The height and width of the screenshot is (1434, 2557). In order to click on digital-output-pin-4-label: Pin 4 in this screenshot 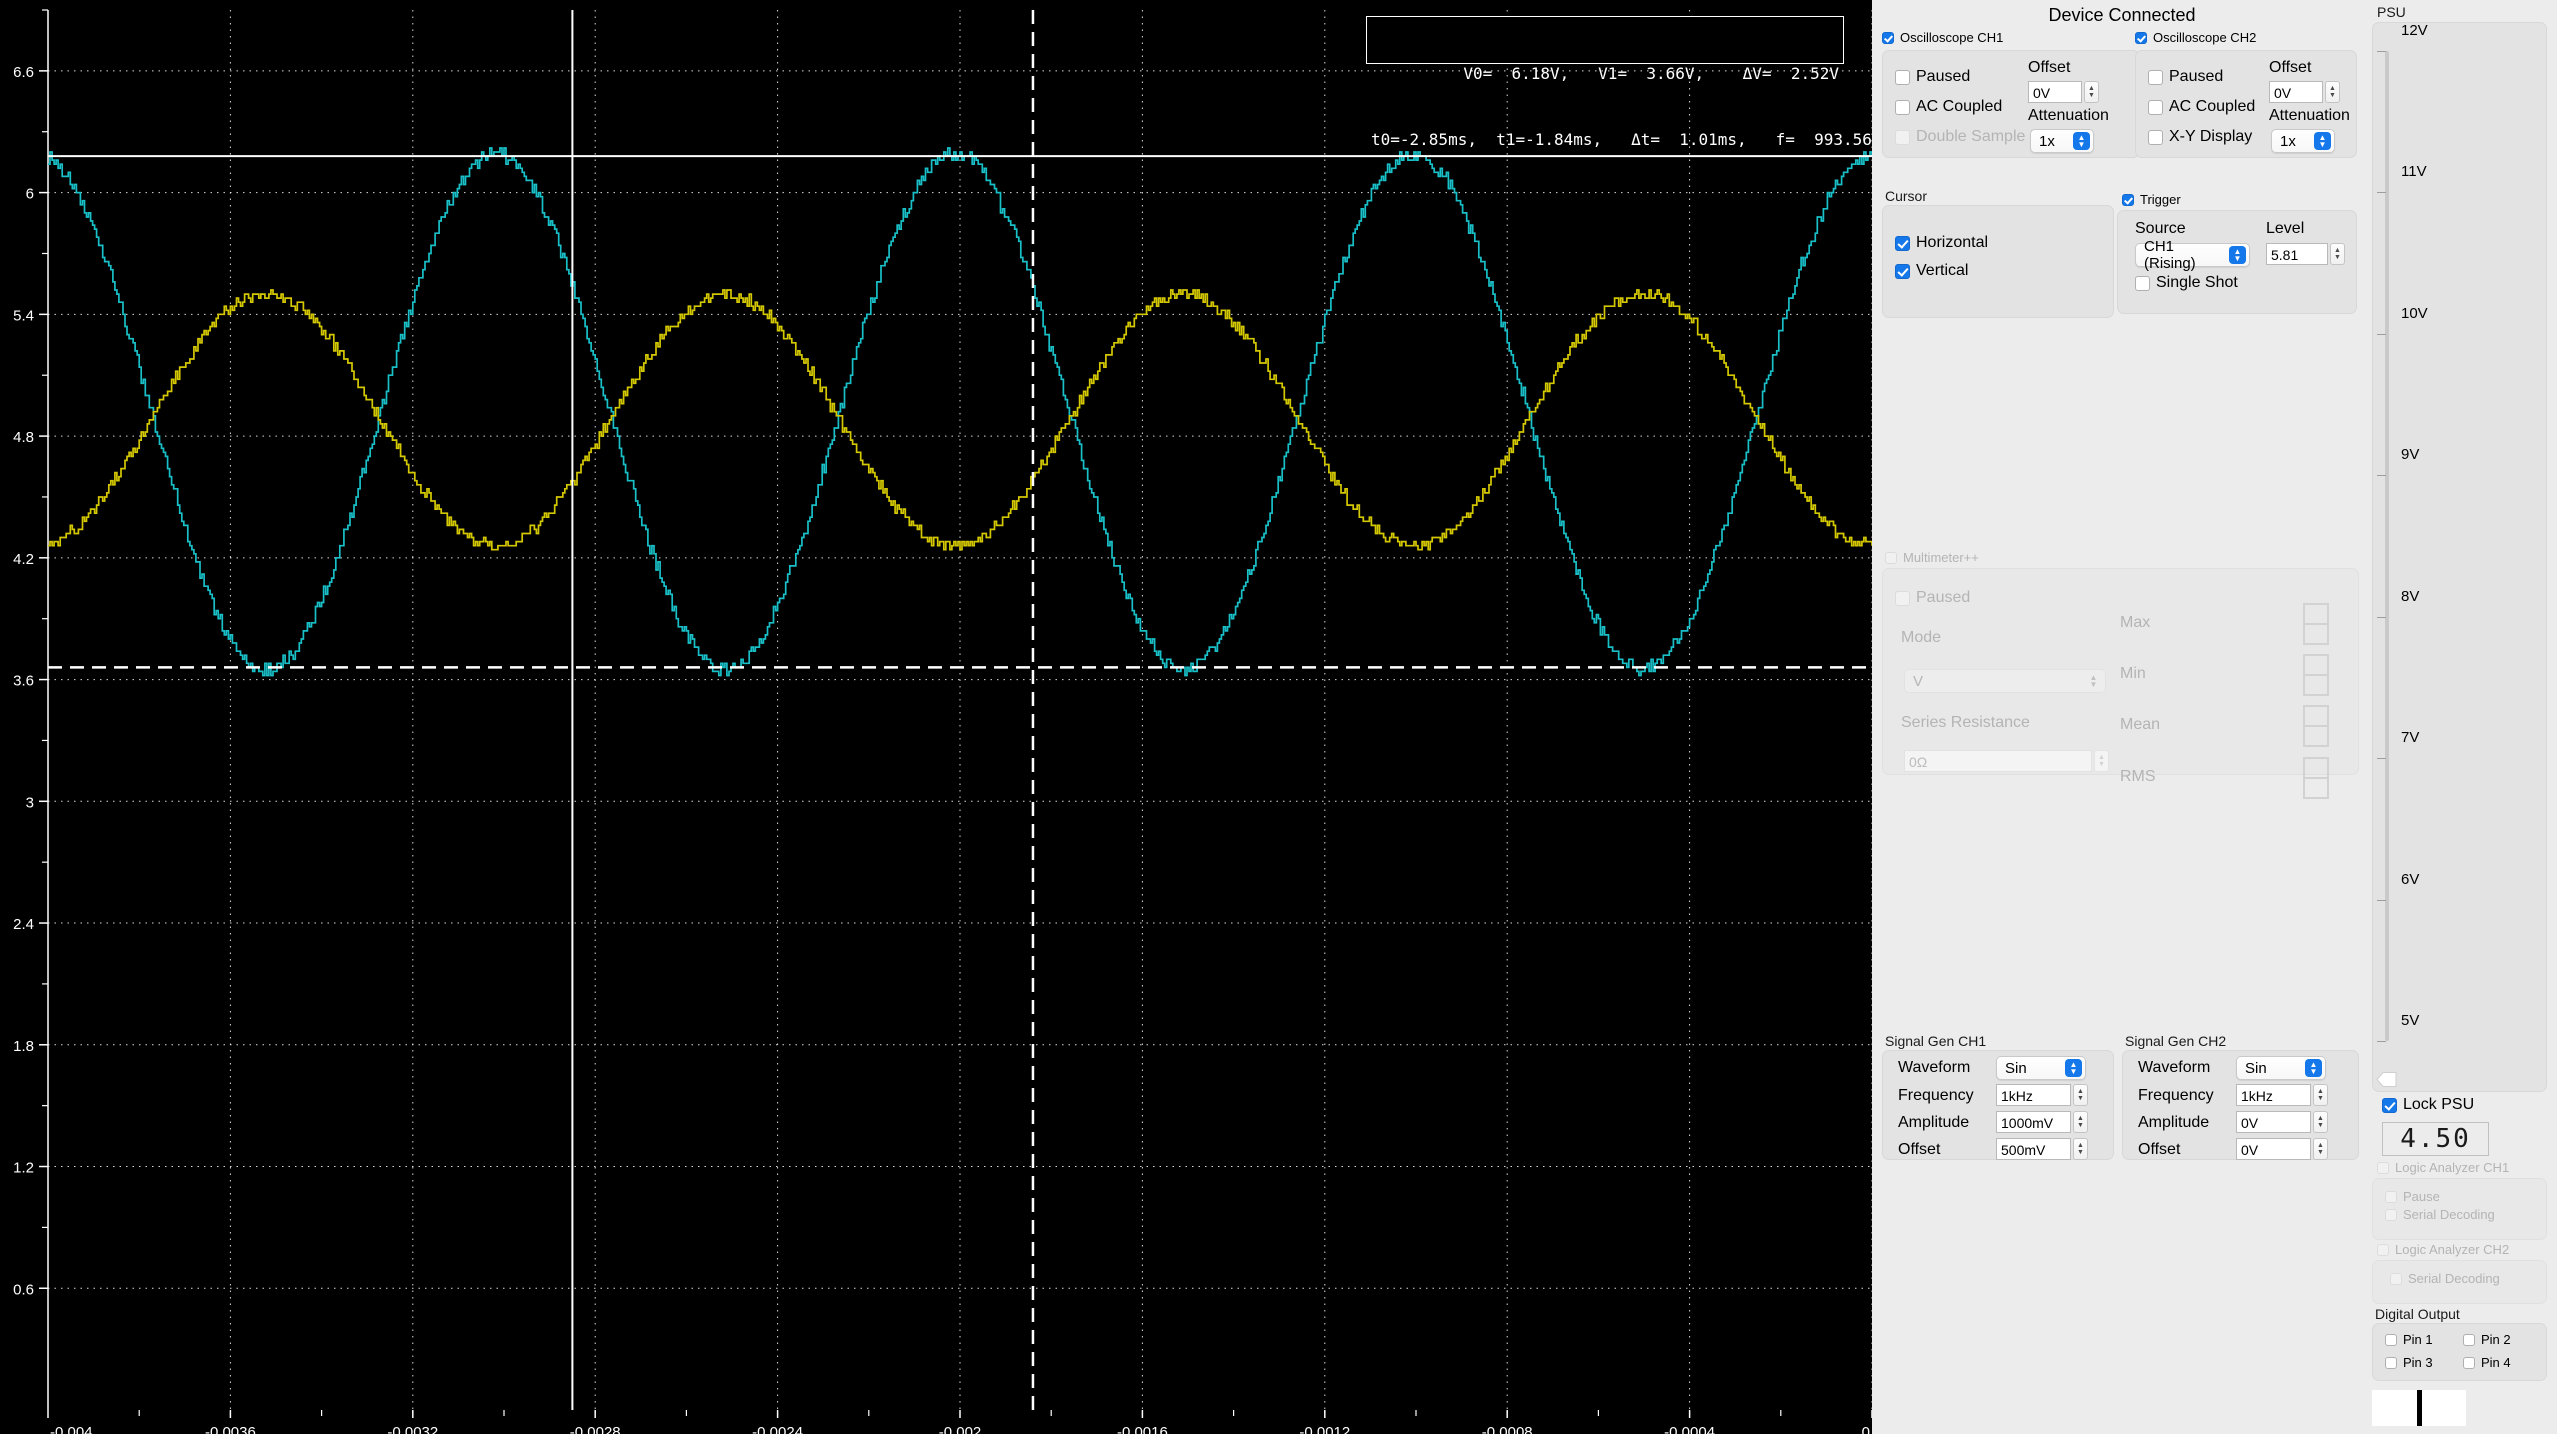, I will do `click(2496, 1362)`.